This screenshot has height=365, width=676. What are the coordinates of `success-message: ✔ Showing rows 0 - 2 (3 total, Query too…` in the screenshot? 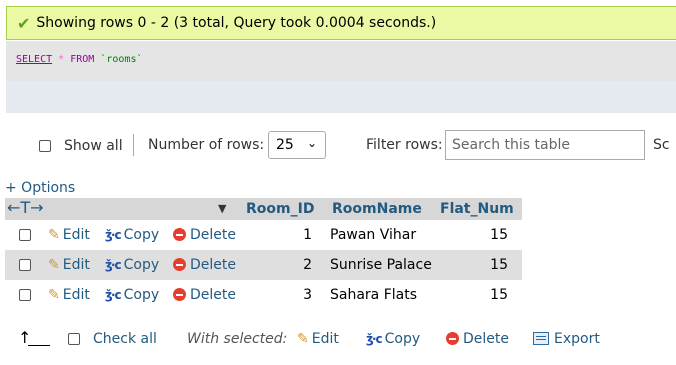 It's located at (341, 23).